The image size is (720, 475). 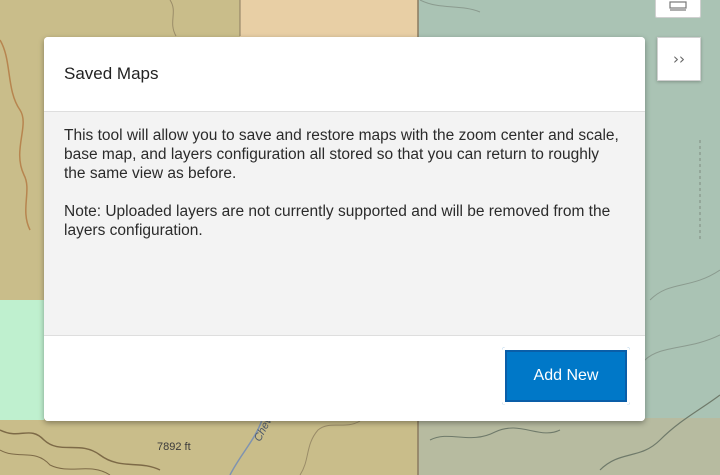 I want to click on layers-icon, so click(x=678, y=6).